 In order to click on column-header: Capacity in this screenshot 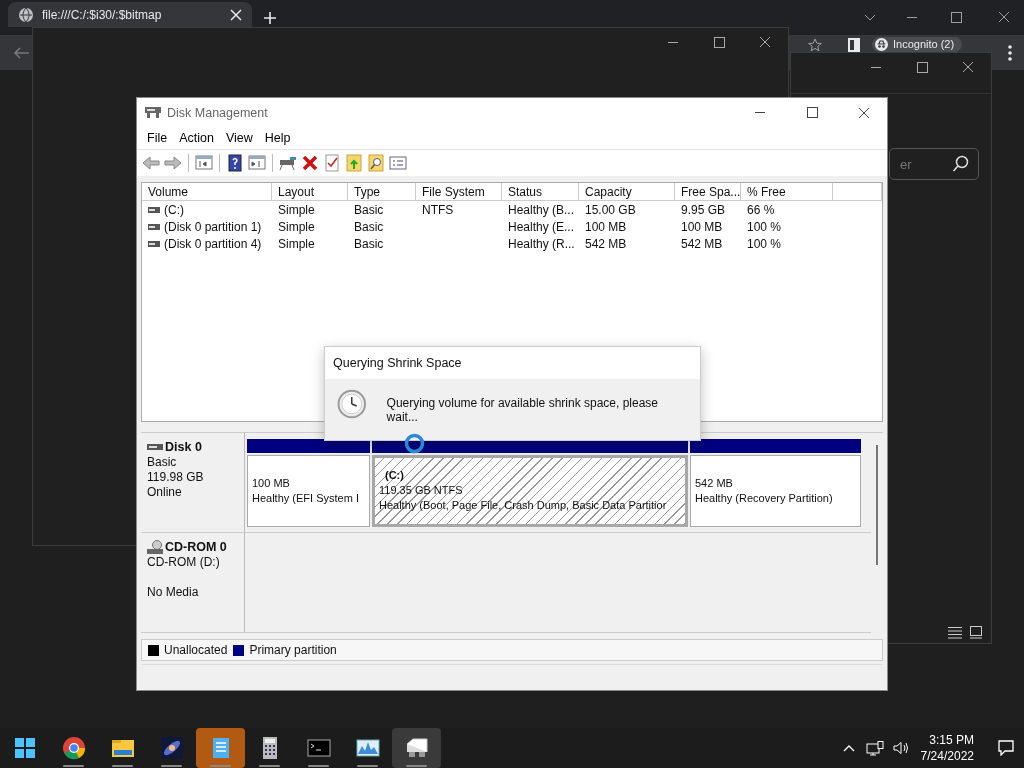, I will do `click(627, 191)`.